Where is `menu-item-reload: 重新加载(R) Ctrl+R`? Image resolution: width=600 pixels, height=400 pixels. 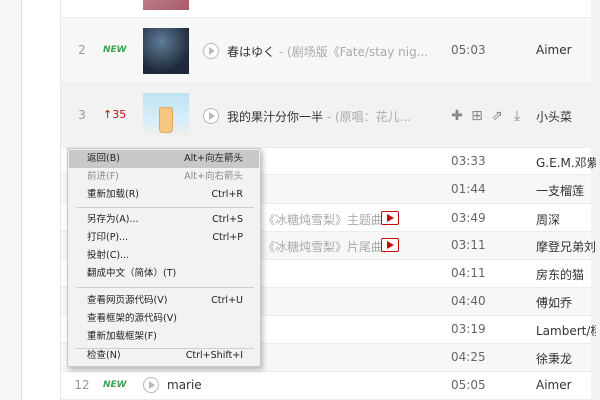
menu-item-reload: 重新加载(R) Ctrl+R is located at coordinates (164, 195).